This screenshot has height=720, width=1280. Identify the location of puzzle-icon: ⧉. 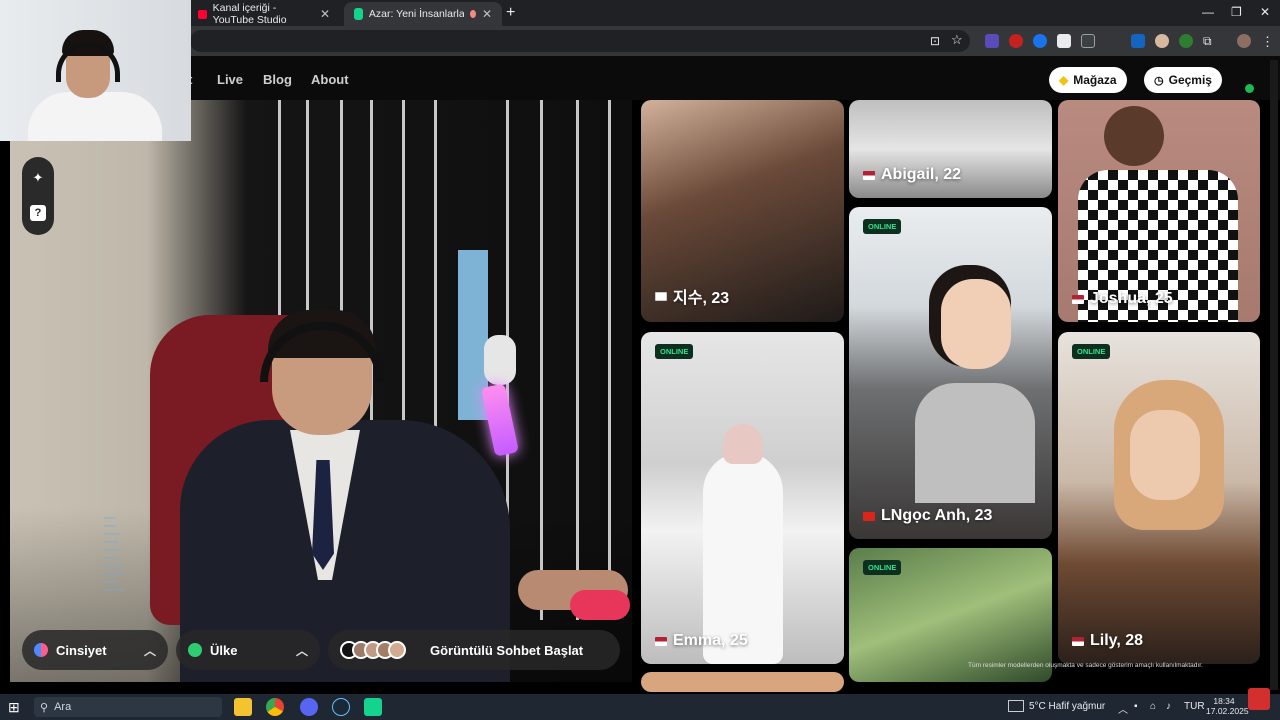
(1210, 41).